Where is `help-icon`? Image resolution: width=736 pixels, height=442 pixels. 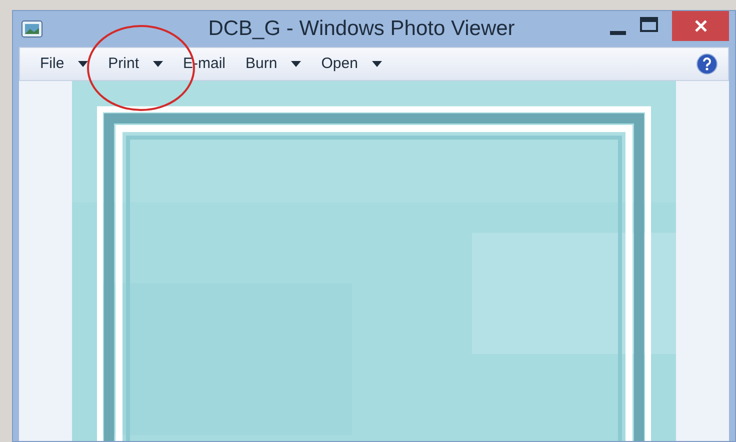
help-icon is located at coordinates (707, 64).